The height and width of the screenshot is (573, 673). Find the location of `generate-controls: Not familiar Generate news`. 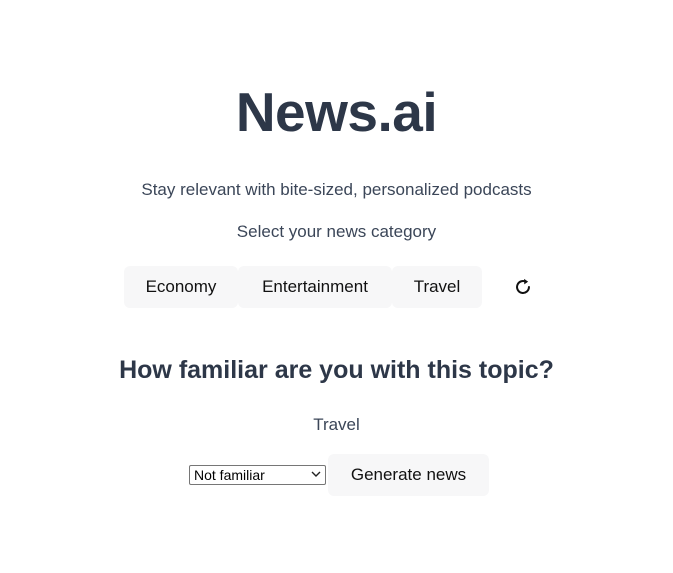

generate-controls: Not familiar Generate news is located at coordinates (339, 475).